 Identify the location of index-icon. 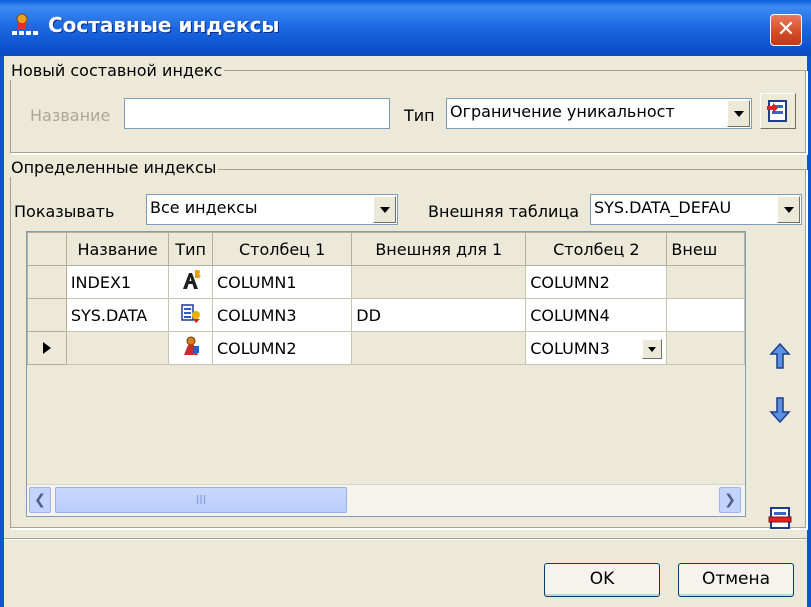
(191, 345).